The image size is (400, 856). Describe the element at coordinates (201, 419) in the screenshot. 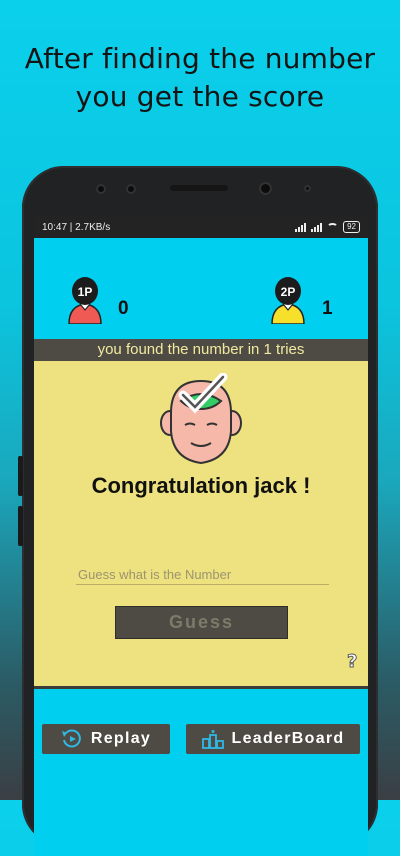

I see `thinking-head-icon` at that location.